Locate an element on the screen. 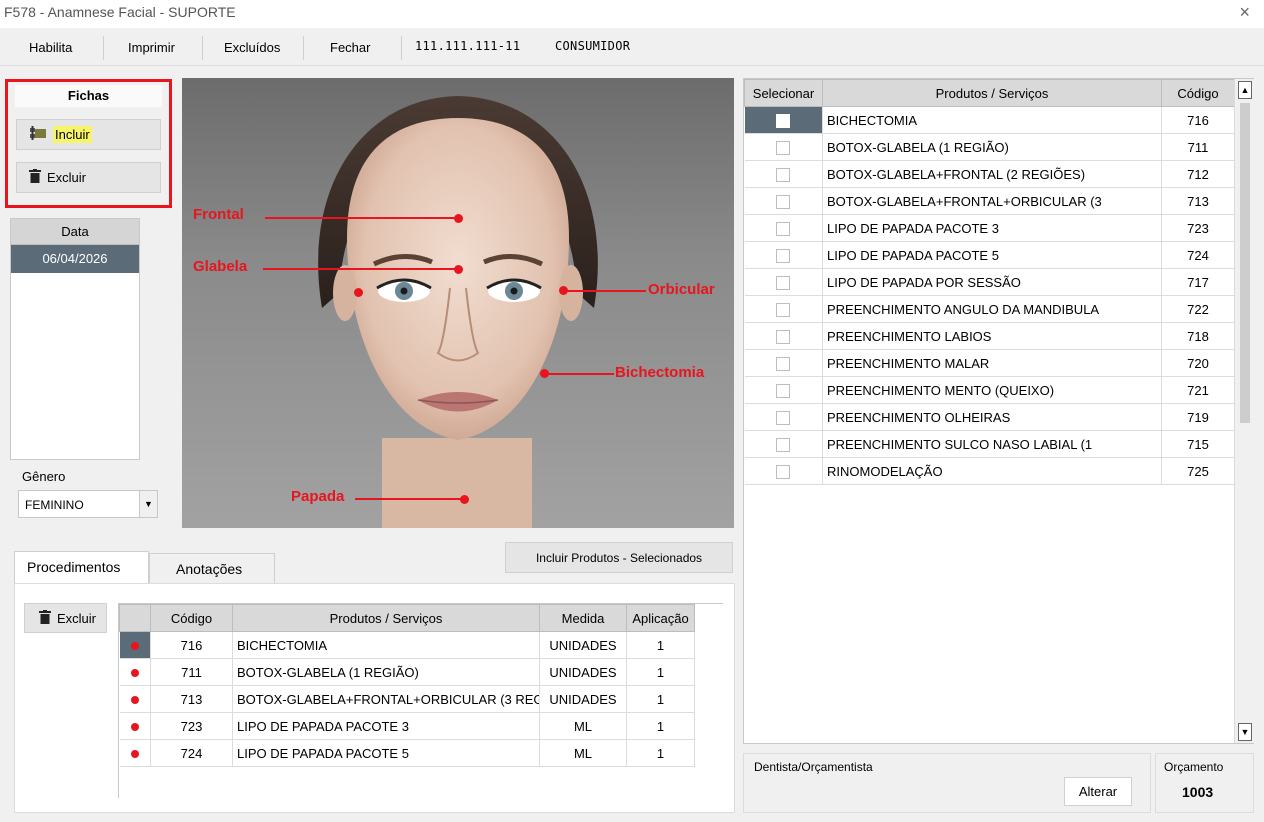 This screenshot has width=1264, height=822. table-row: BOTOX-GLABELA (1 REGIÃO) 711 is located at coordinates (989, 147).